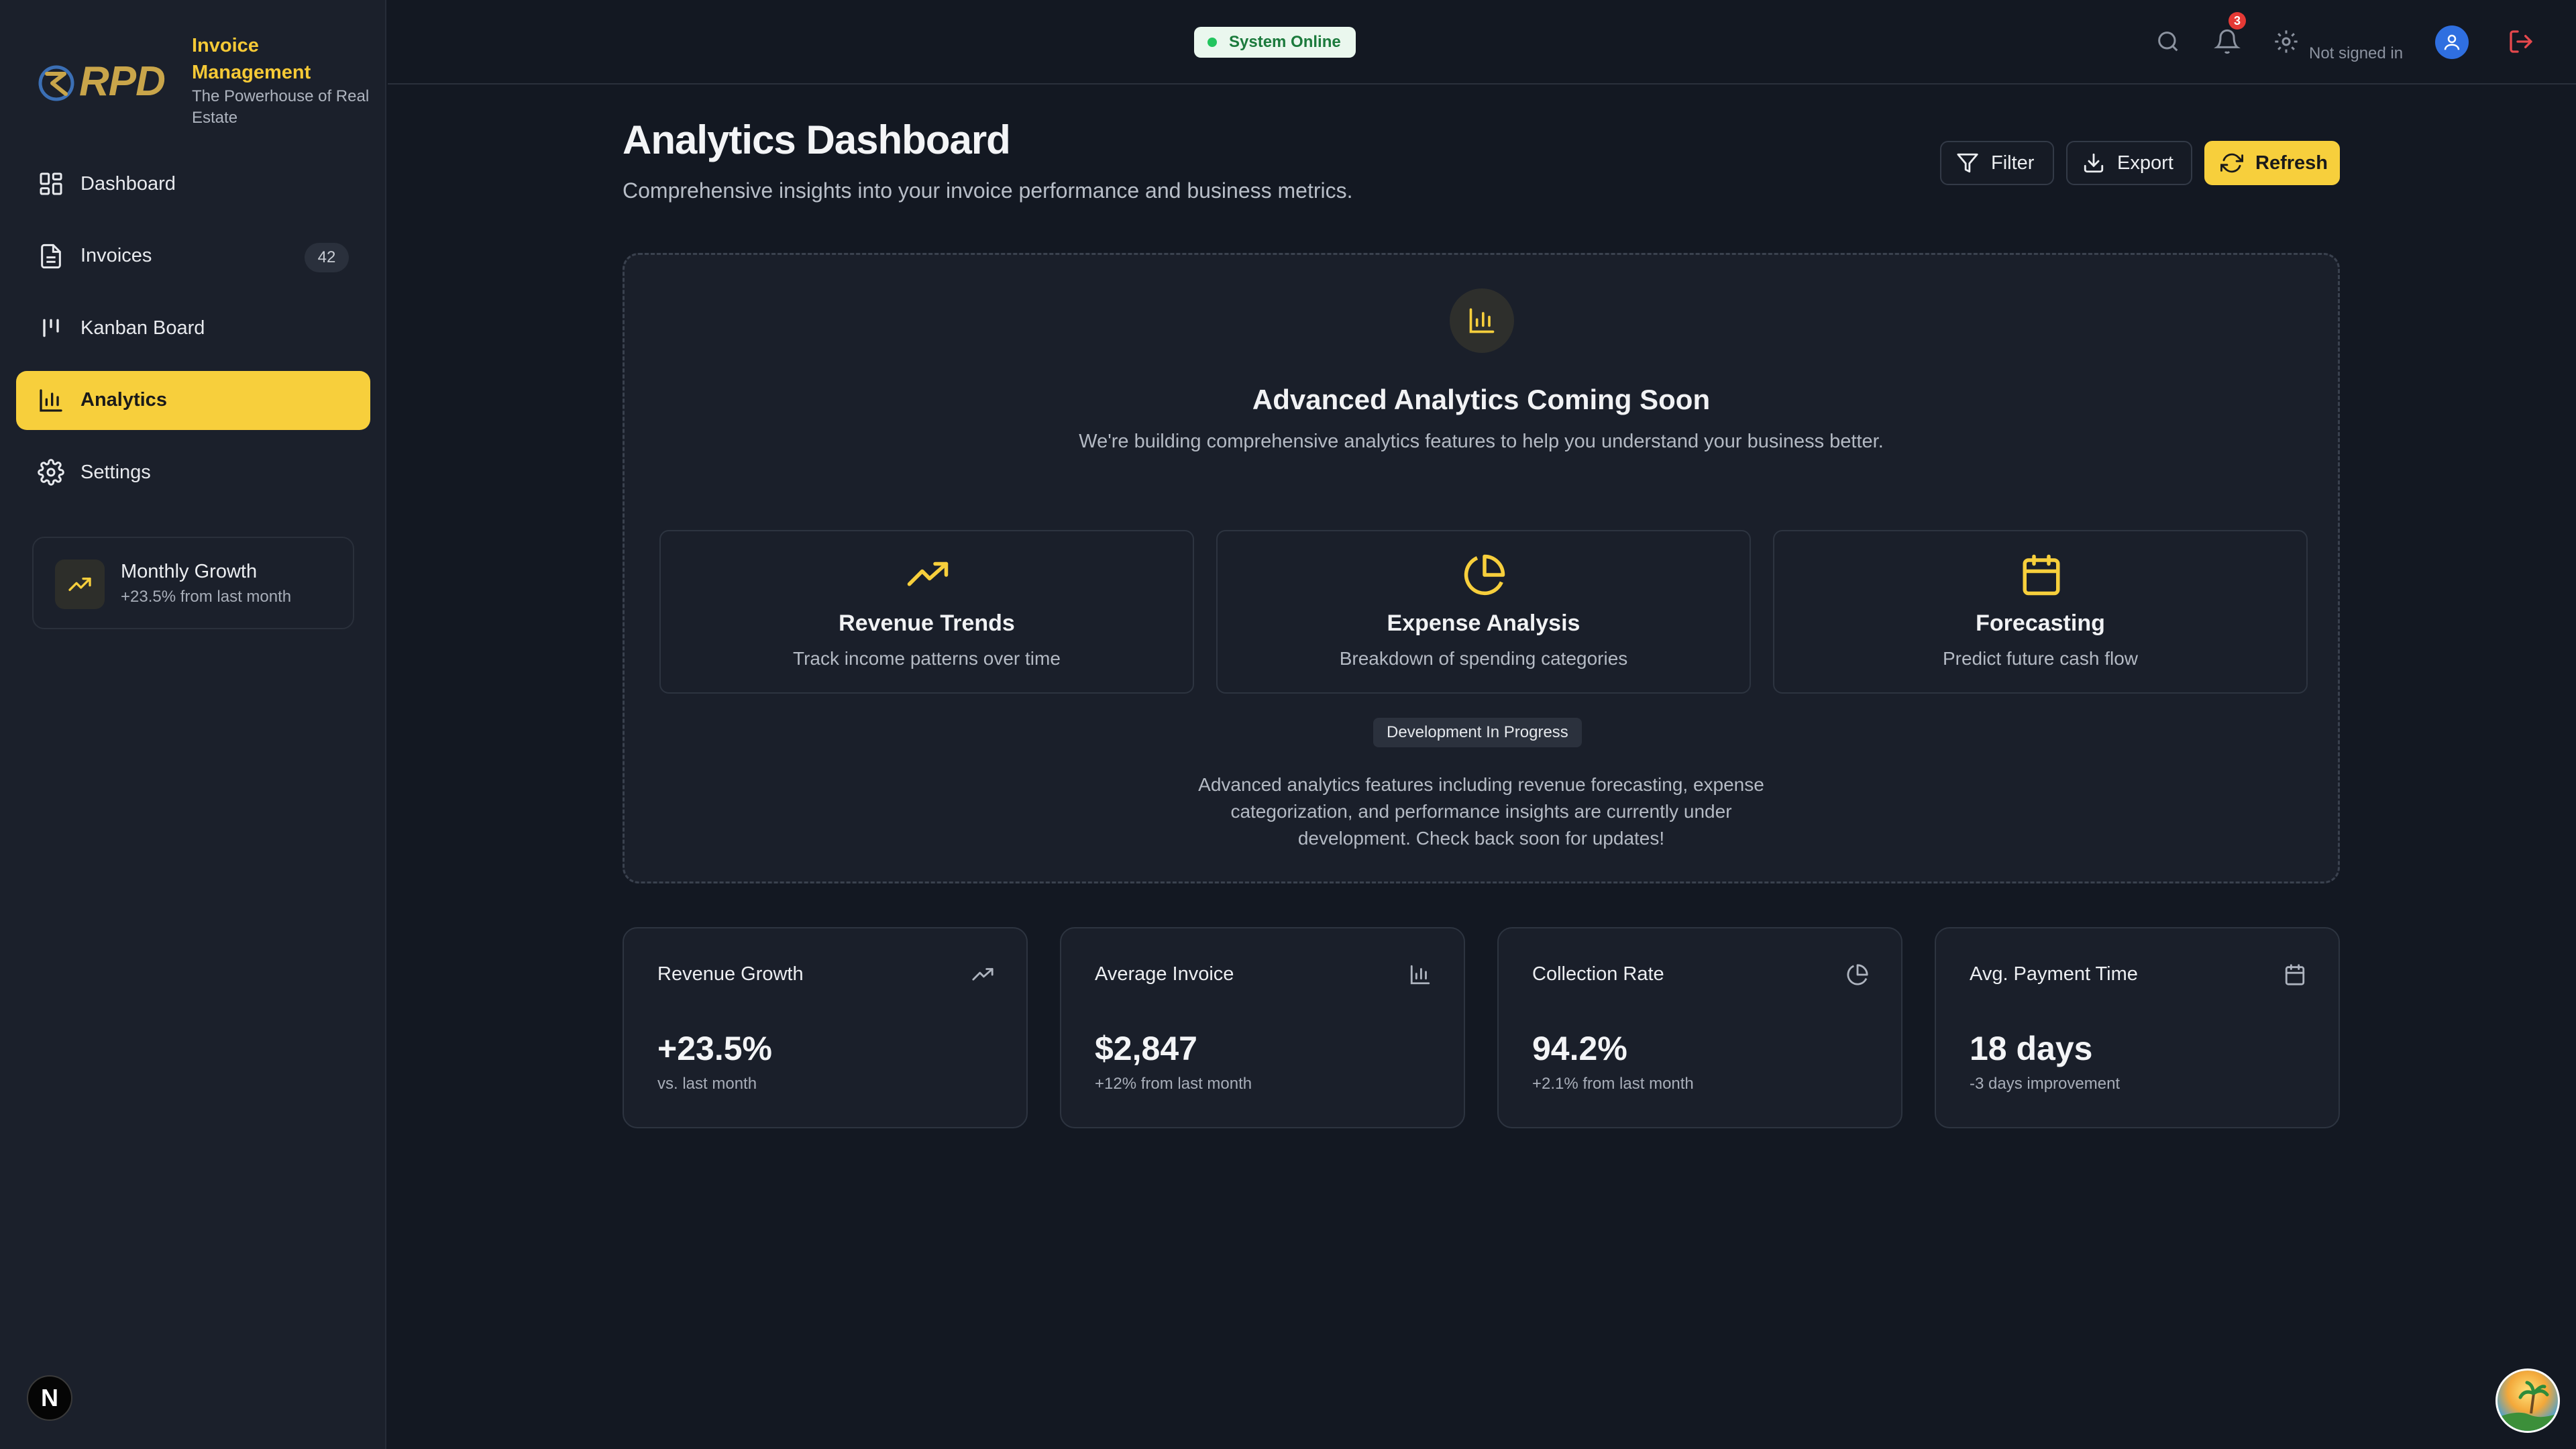 The width and height of the screenshot is (2576, 1449). Describe the element at coordinates (1285, 42) in the screenshot. I see `system-status-label: System Online` at that location.